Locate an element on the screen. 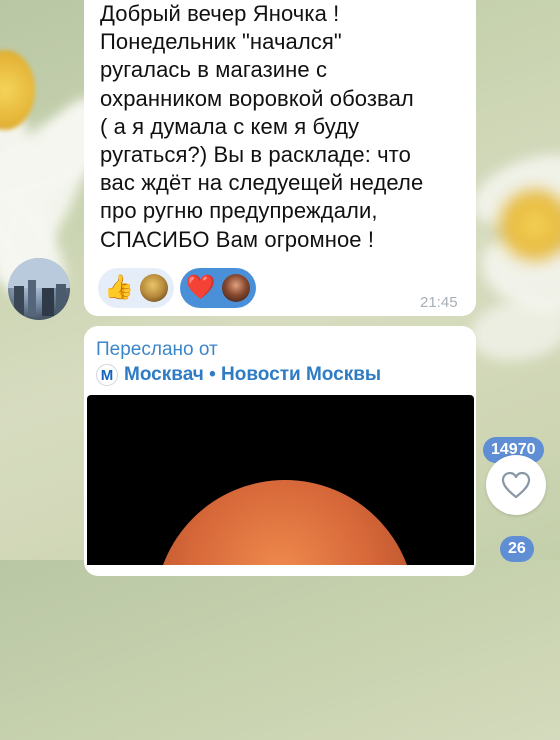 This screenshot has width=560, height=740. forwarded-channel-link: М Москвач • Новости Москвы is located at coordinates (238, 375).